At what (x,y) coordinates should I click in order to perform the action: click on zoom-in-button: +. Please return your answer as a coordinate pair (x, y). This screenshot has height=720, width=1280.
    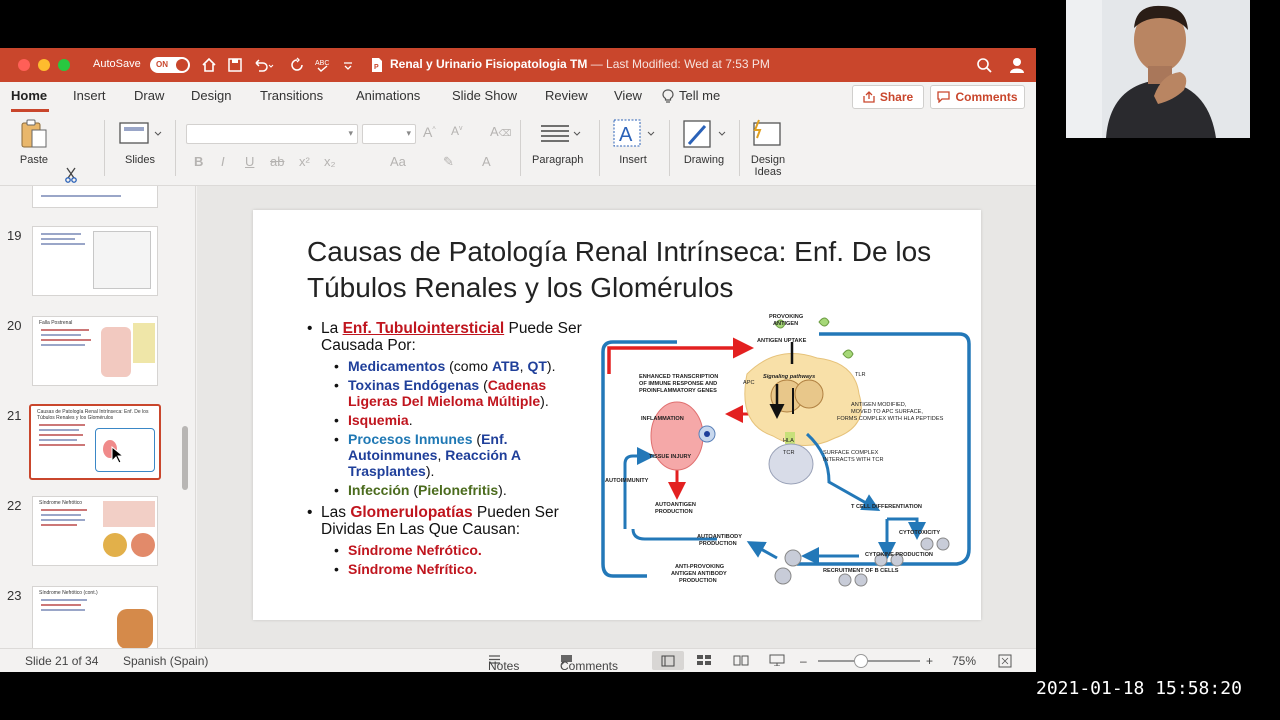
    Looking at the image, I should click on (929, 661).